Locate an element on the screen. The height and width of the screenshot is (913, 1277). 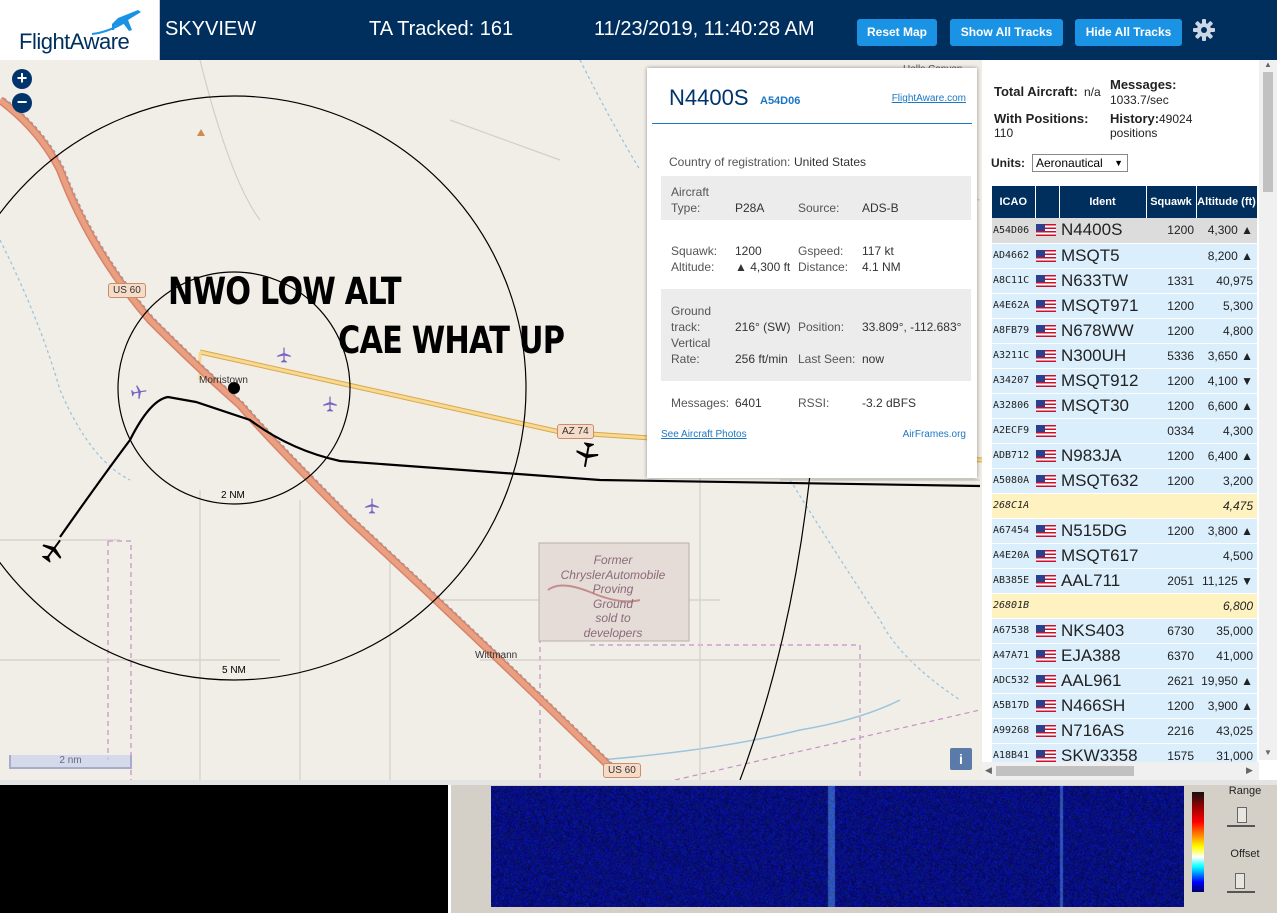
history-label: History: is located at coordinates (1135, 118).